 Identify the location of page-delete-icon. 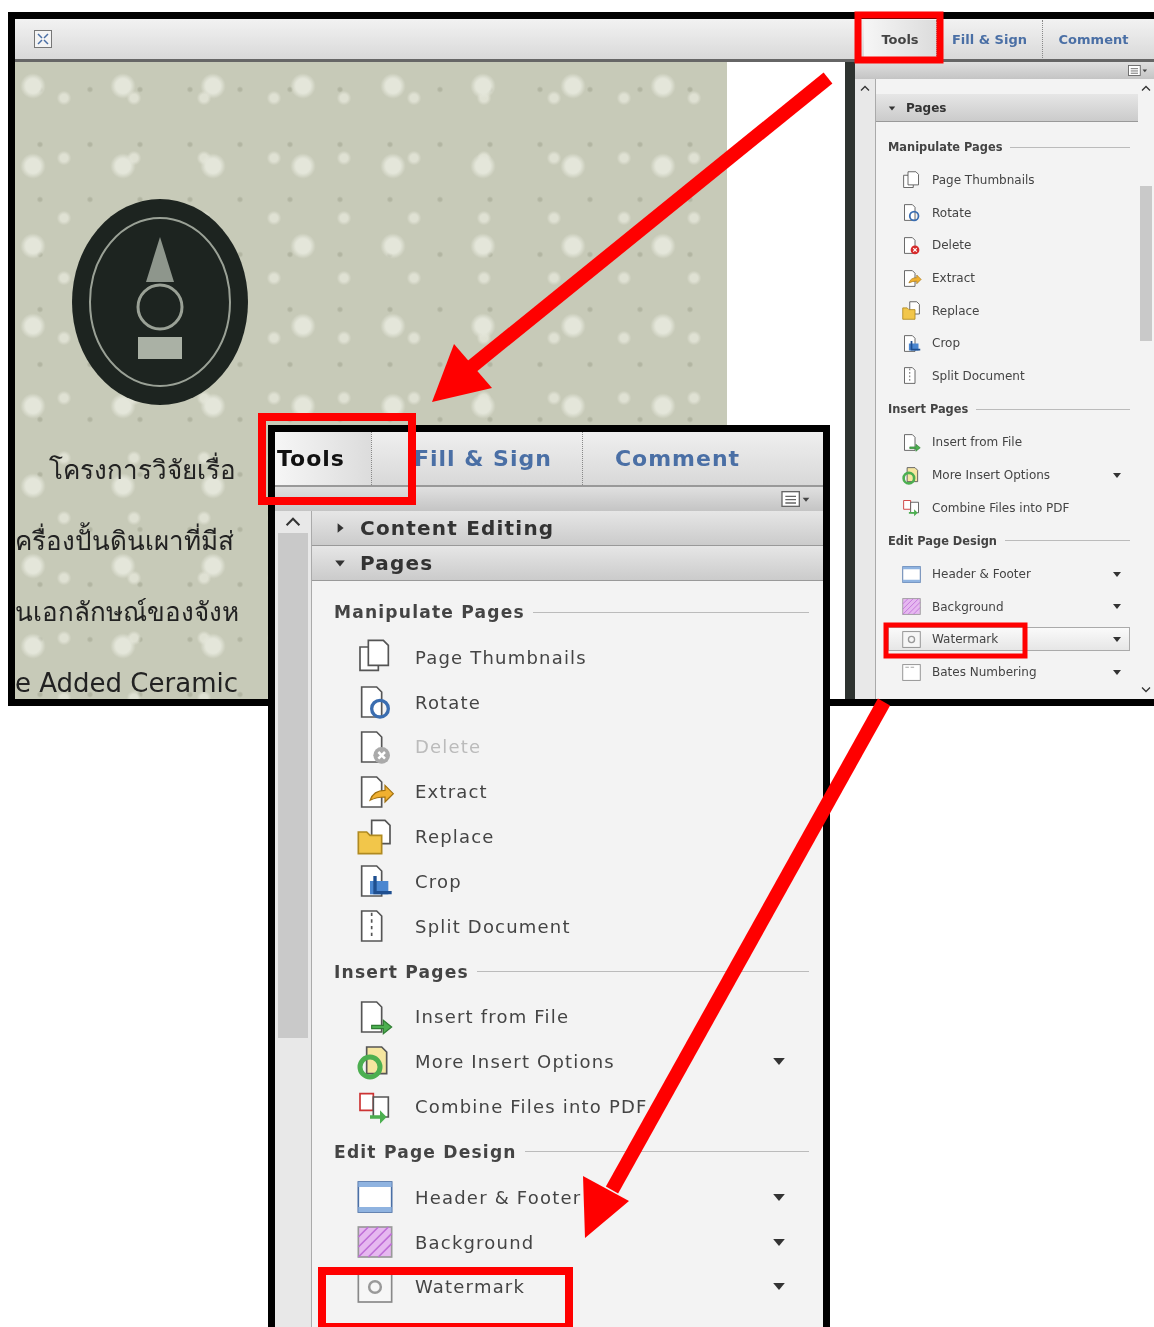
(911, 245).